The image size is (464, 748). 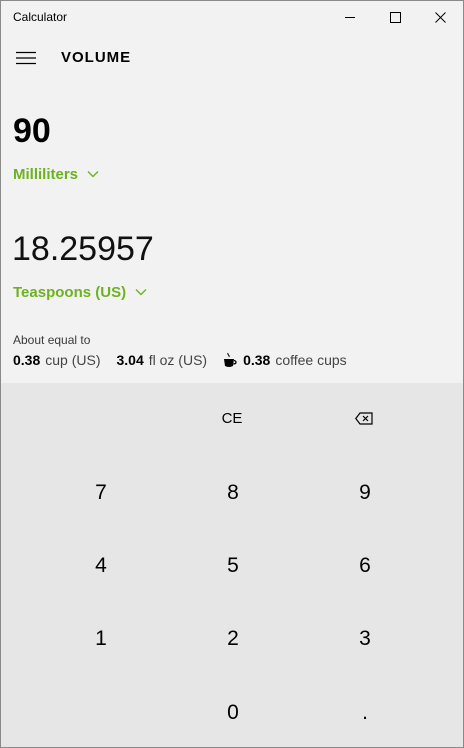 What do you see at coordinates (73, 360) in the screenshot?
I see `equivalent-unit: cup (US)` at bounding box center [73, 360].